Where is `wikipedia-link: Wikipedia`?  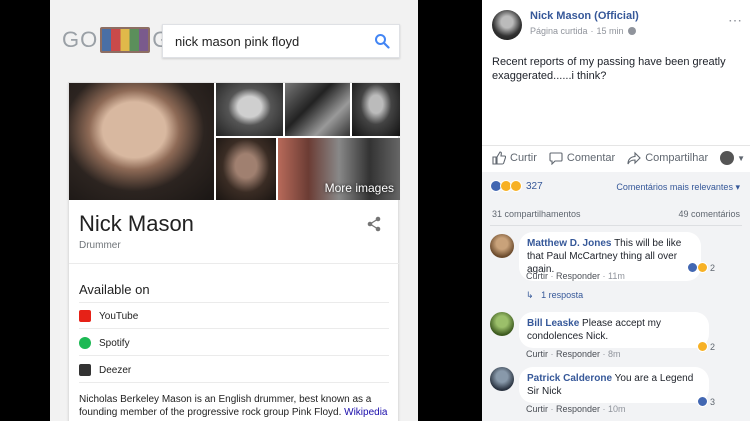 wikipedia-link: Wikipedia is located at coordinates (365, 412).